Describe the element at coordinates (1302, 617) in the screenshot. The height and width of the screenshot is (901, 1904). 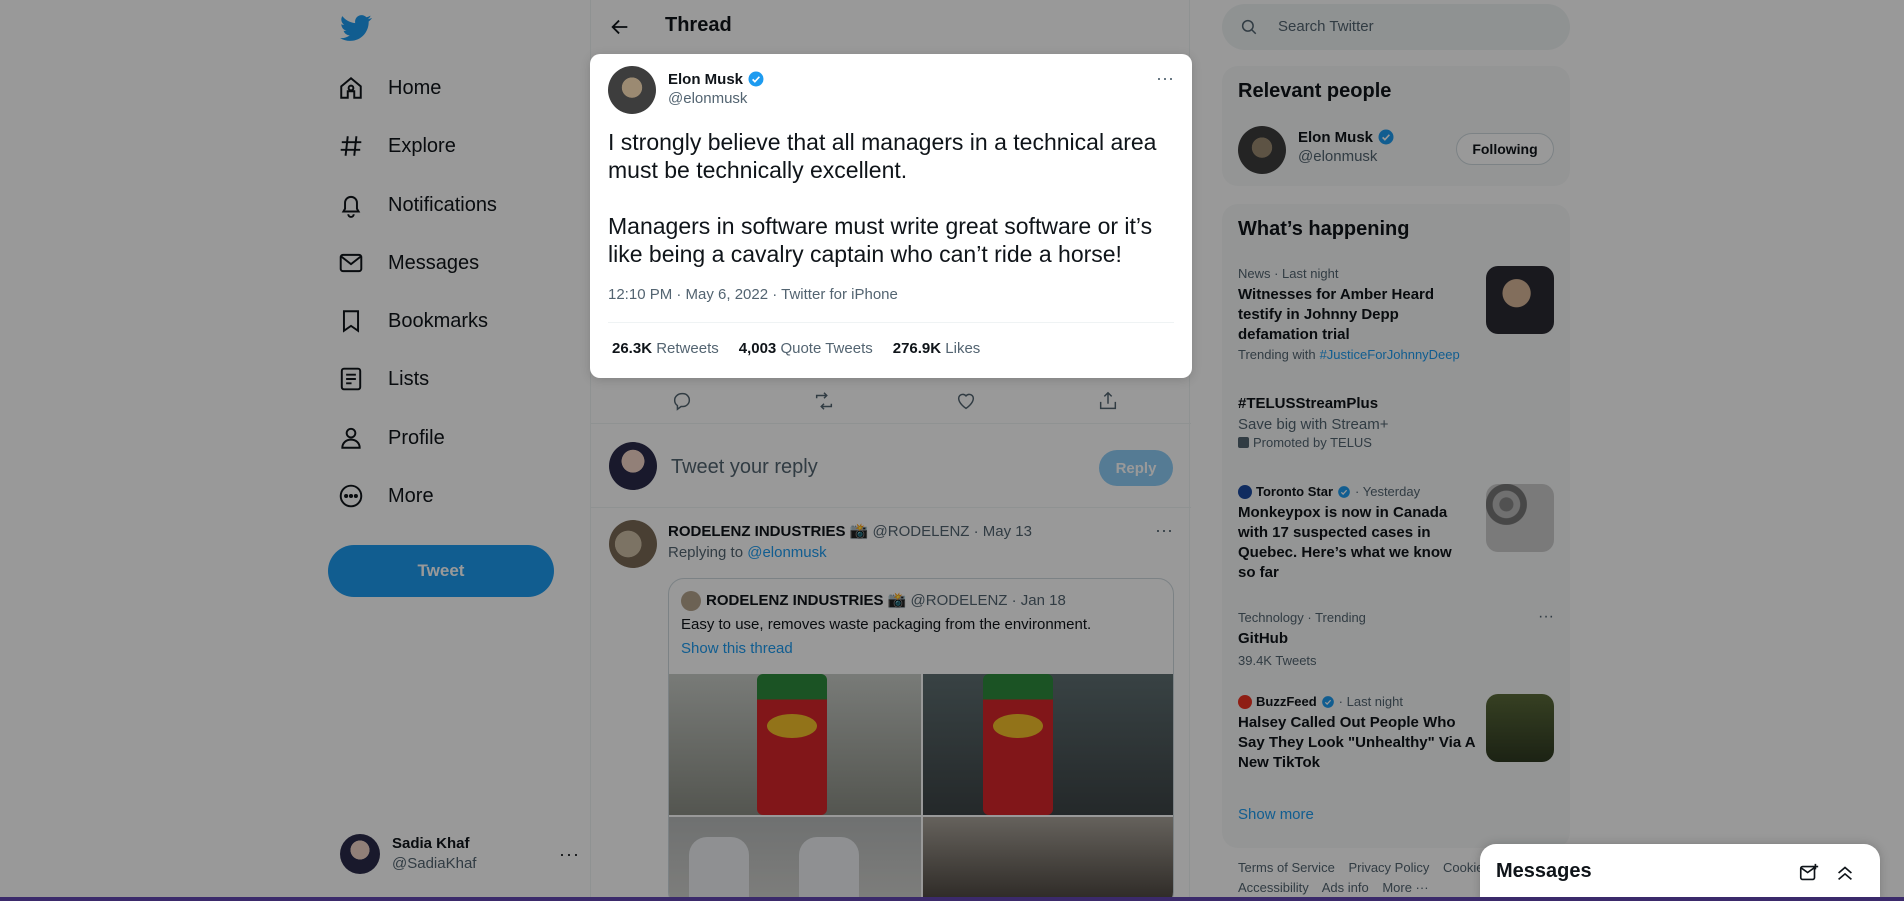
I see `trend-meta: Technology · Trending` at that location.